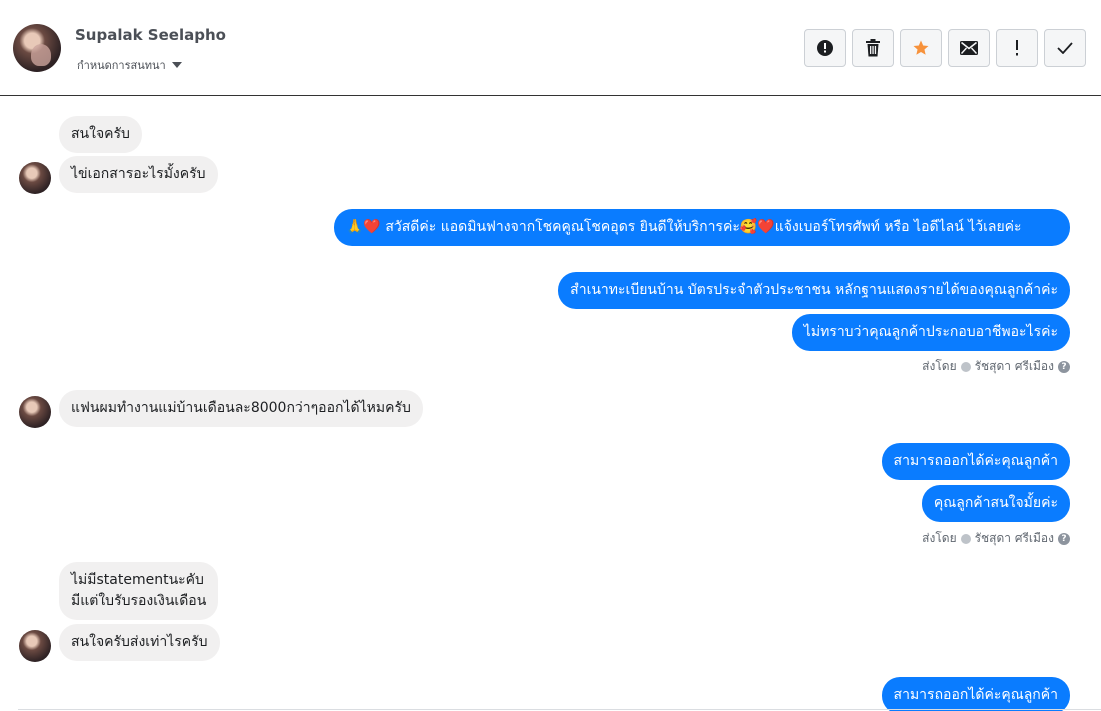 This screenshot has width=1101, height=711. I want to click on caret-down-icon, so click(176, 65).